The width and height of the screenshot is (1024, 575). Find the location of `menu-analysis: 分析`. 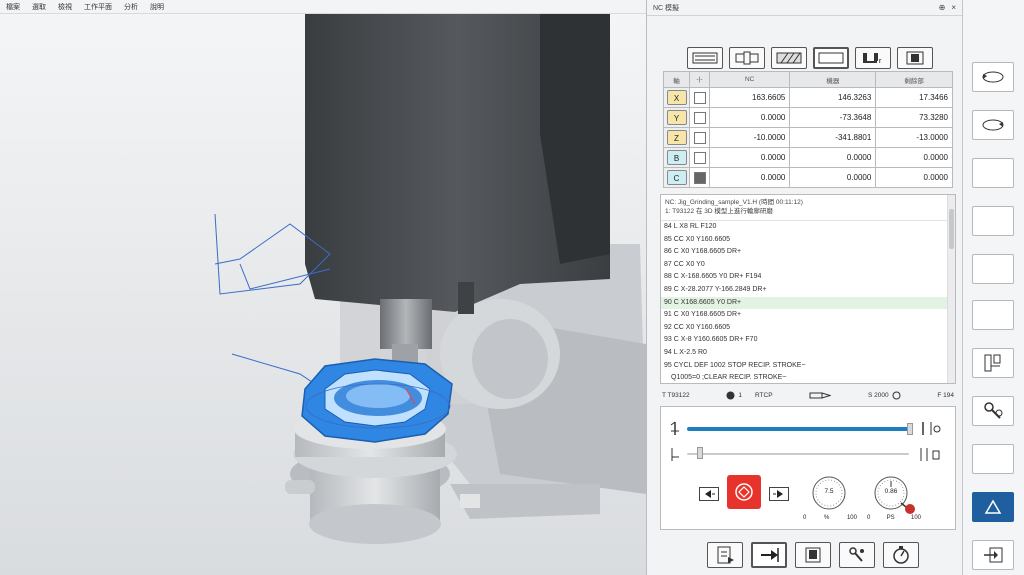

menu-analysis: 分析 is located at coordinates (131, 7).